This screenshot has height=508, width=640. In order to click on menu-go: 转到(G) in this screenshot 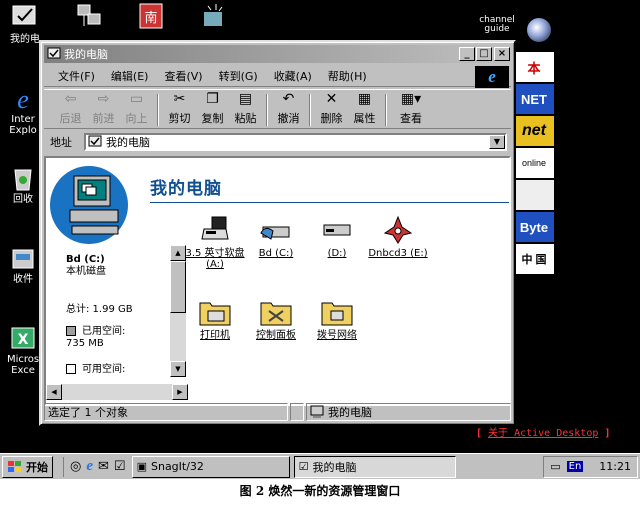, I will do `click(238, 76)`.